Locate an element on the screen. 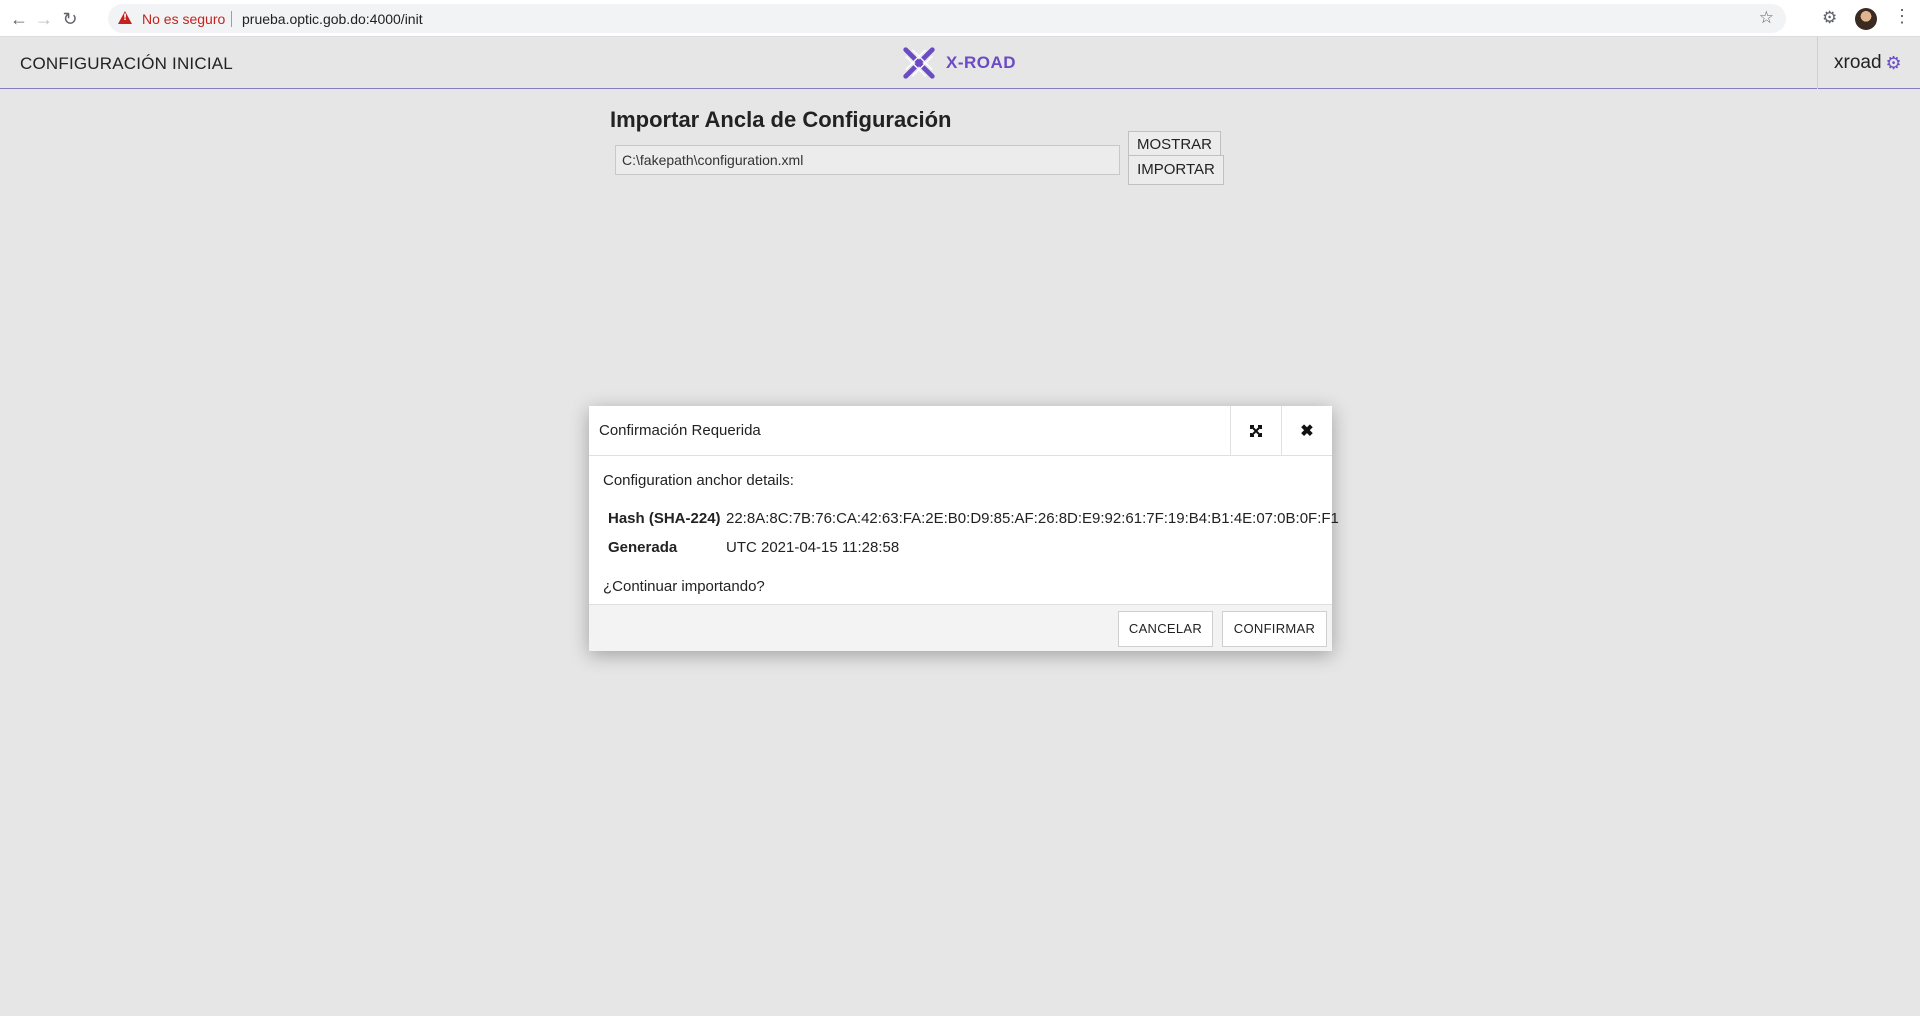 This screenshot has height=1016, width=1920. user-menu: xroad ⚙ is located at coordinates (1868, 63).